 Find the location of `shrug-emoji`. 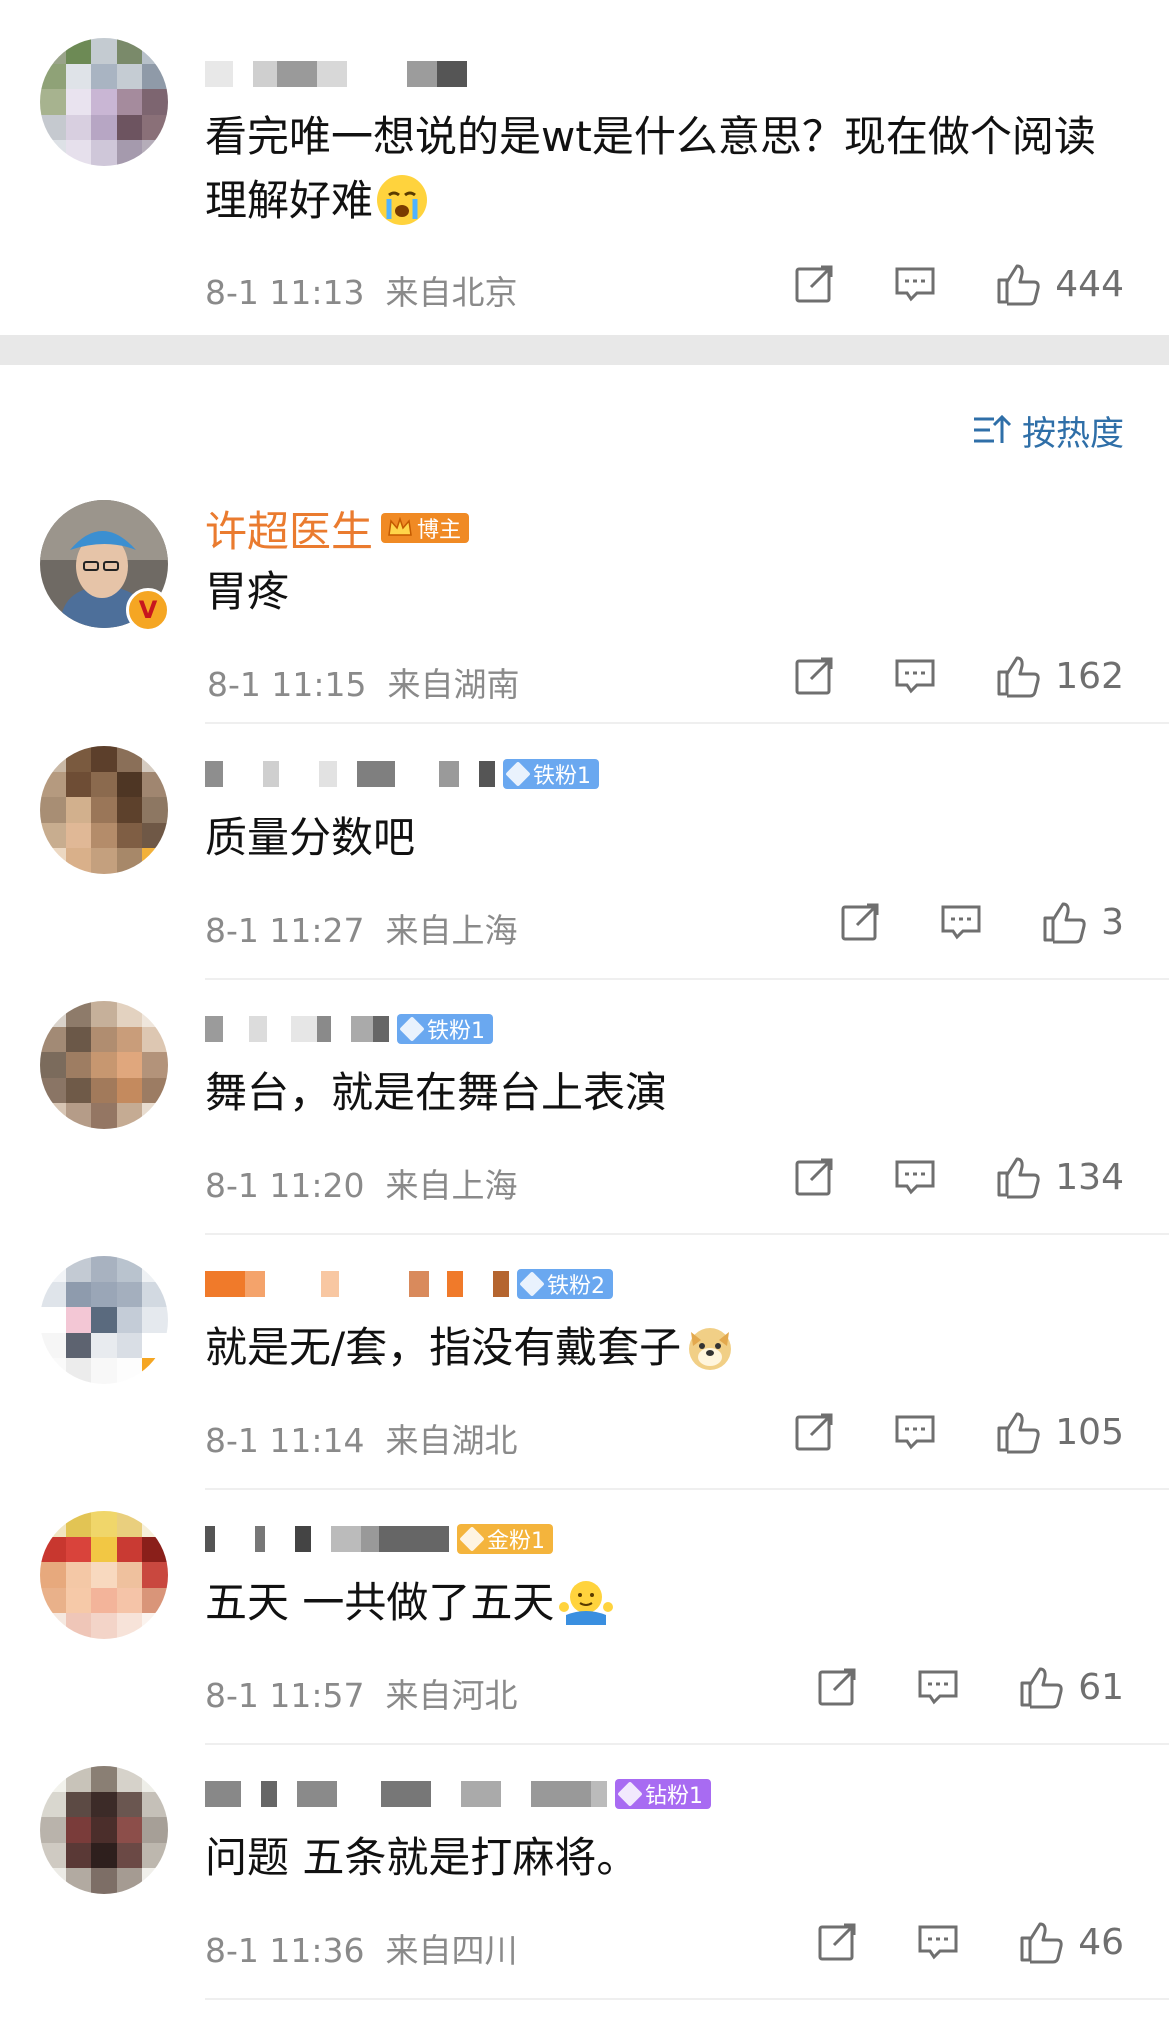

shrug-emoji is located at coordinates (586, 1602).